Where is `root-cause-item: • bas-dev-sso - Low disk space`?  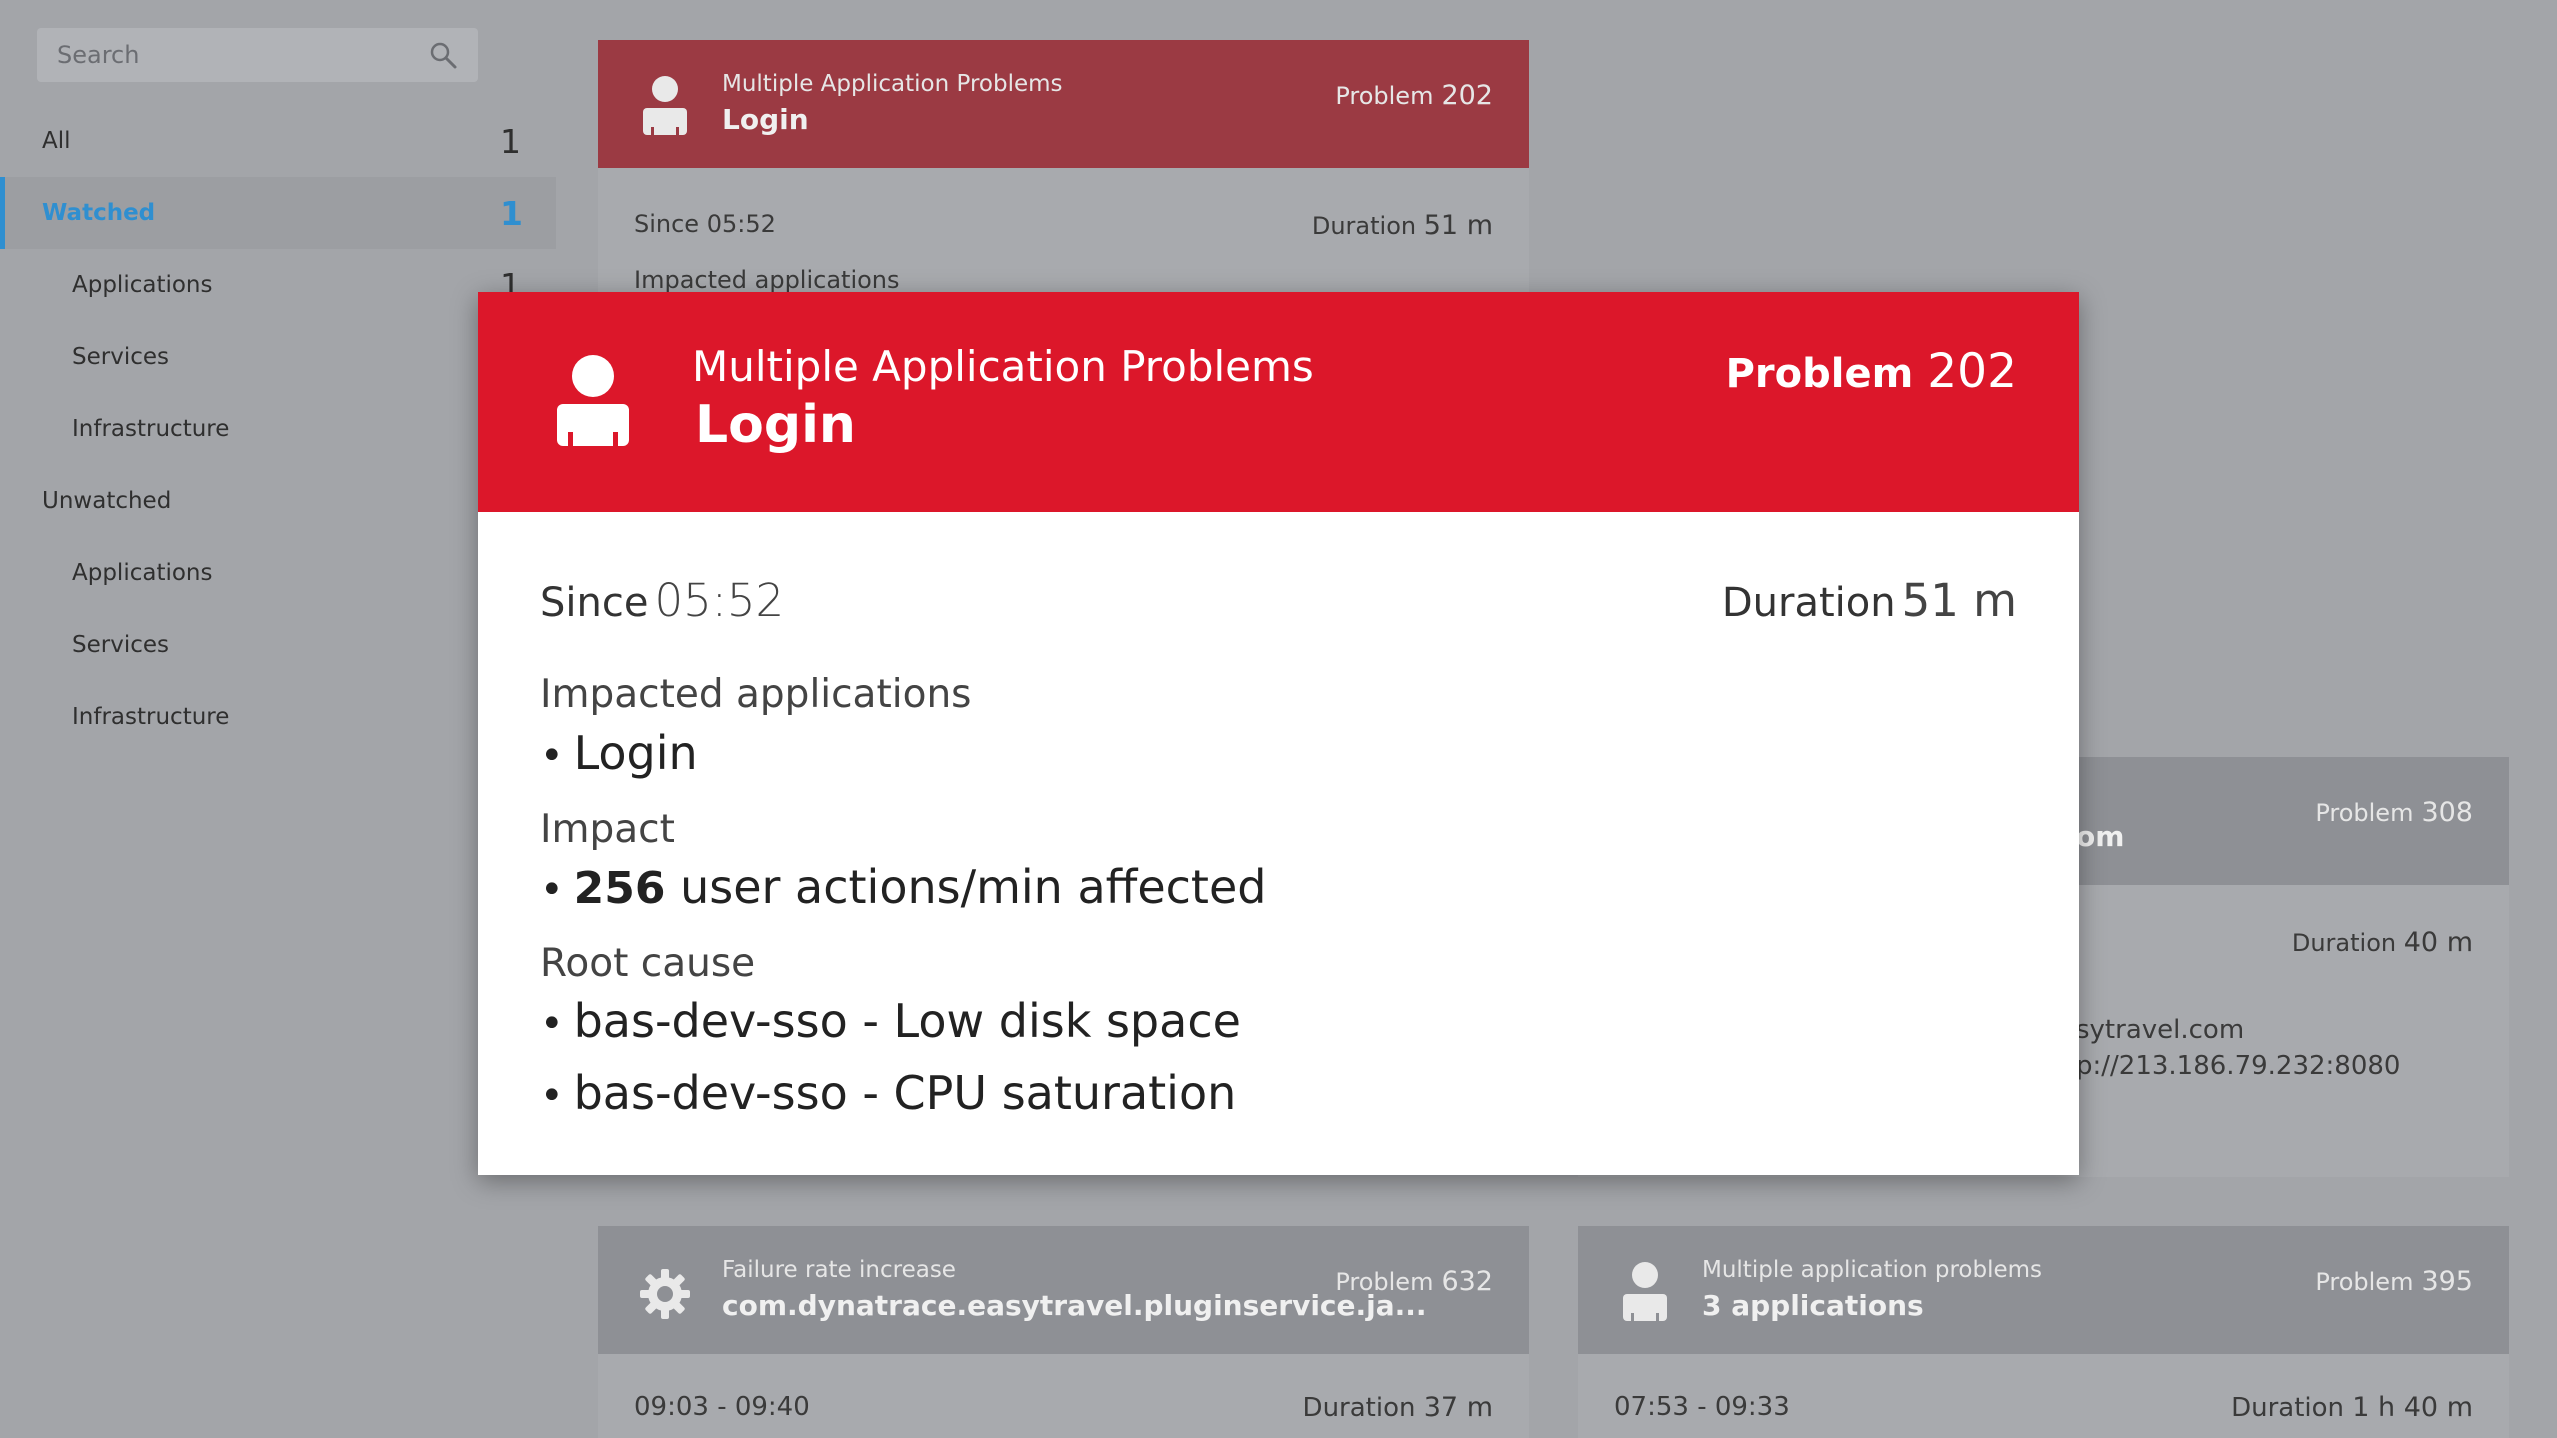
root-cause-item: • bas-dev-sso - Low disk space is located at coordinates (890, 1021).